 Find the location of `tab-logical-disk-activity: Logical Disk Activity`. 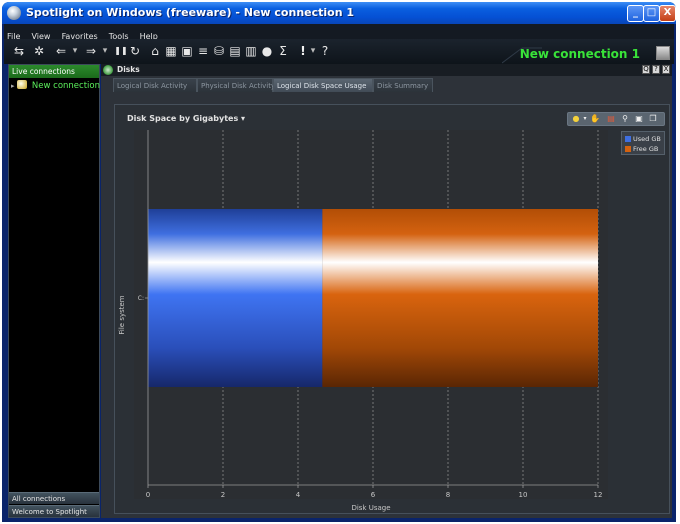

tab-logical-disk-activity: Logical Disk Activity is located at coordinates (155, 85).